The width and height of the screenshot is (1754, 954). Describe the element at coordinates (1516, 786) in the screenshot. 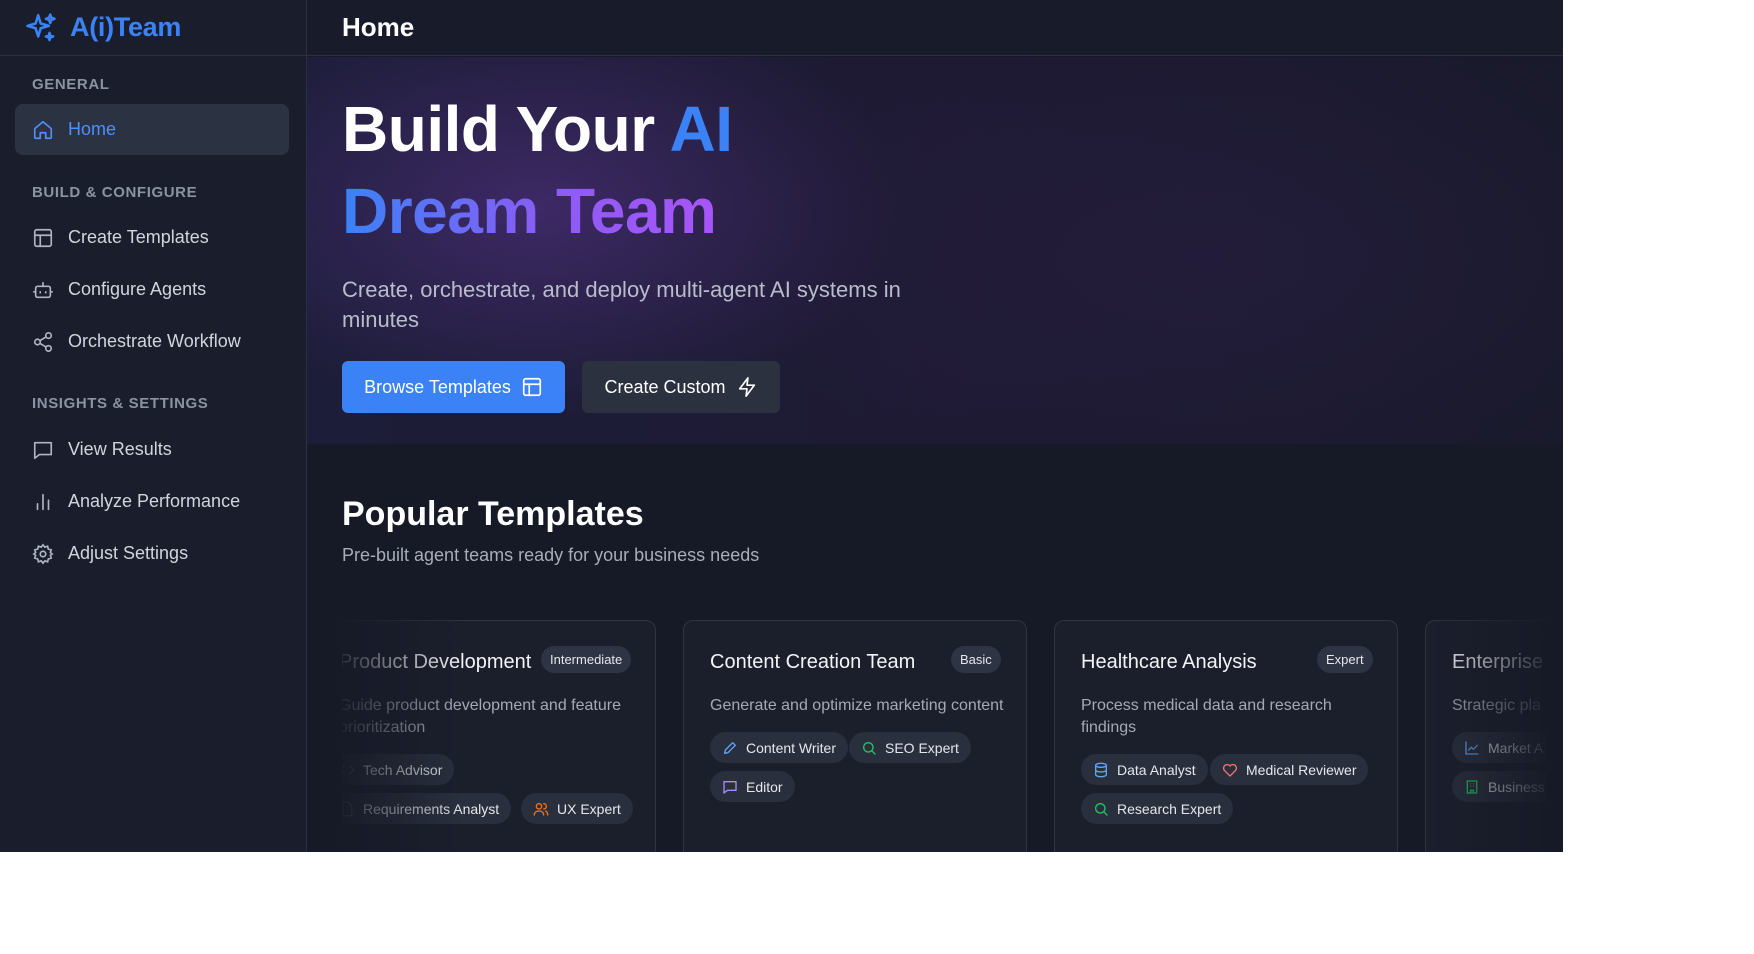

I see `agent-chip-label: Business` at that location.